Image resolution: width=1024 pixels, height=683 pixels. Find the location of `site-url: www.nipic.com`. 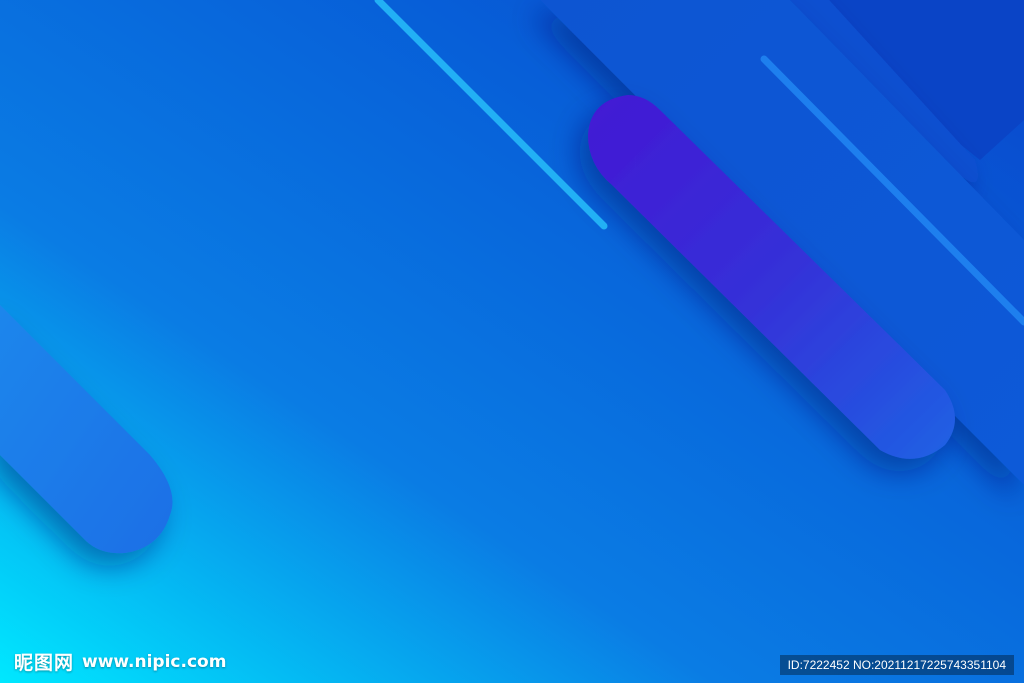

site-url: www.nipic.com is located at coordinates (154, 661).